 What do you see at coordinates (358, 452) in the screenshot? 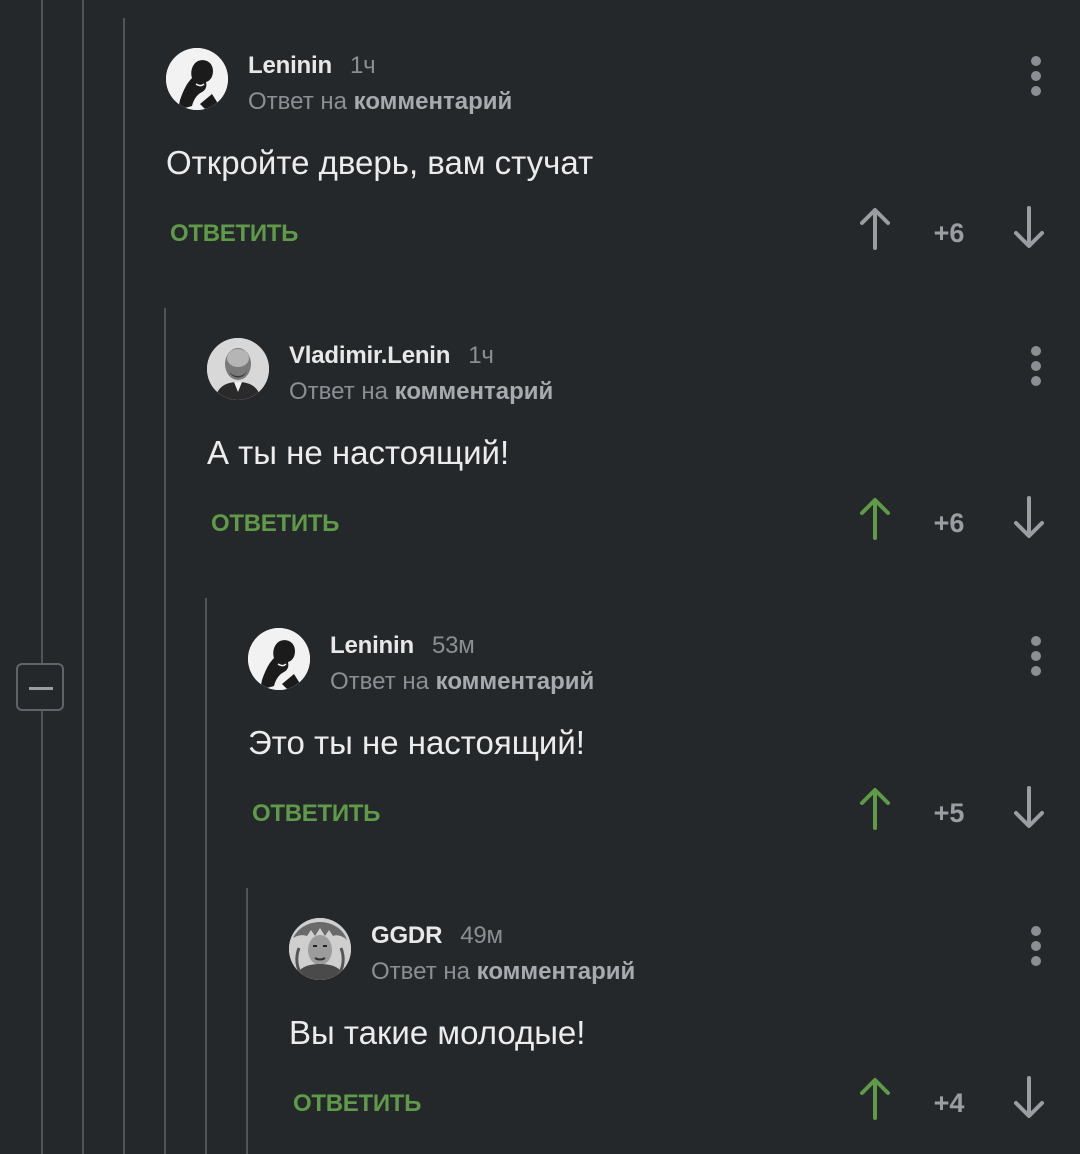
I see `comment-text: А ты не настоящий!` at bounding box center [358, 452].